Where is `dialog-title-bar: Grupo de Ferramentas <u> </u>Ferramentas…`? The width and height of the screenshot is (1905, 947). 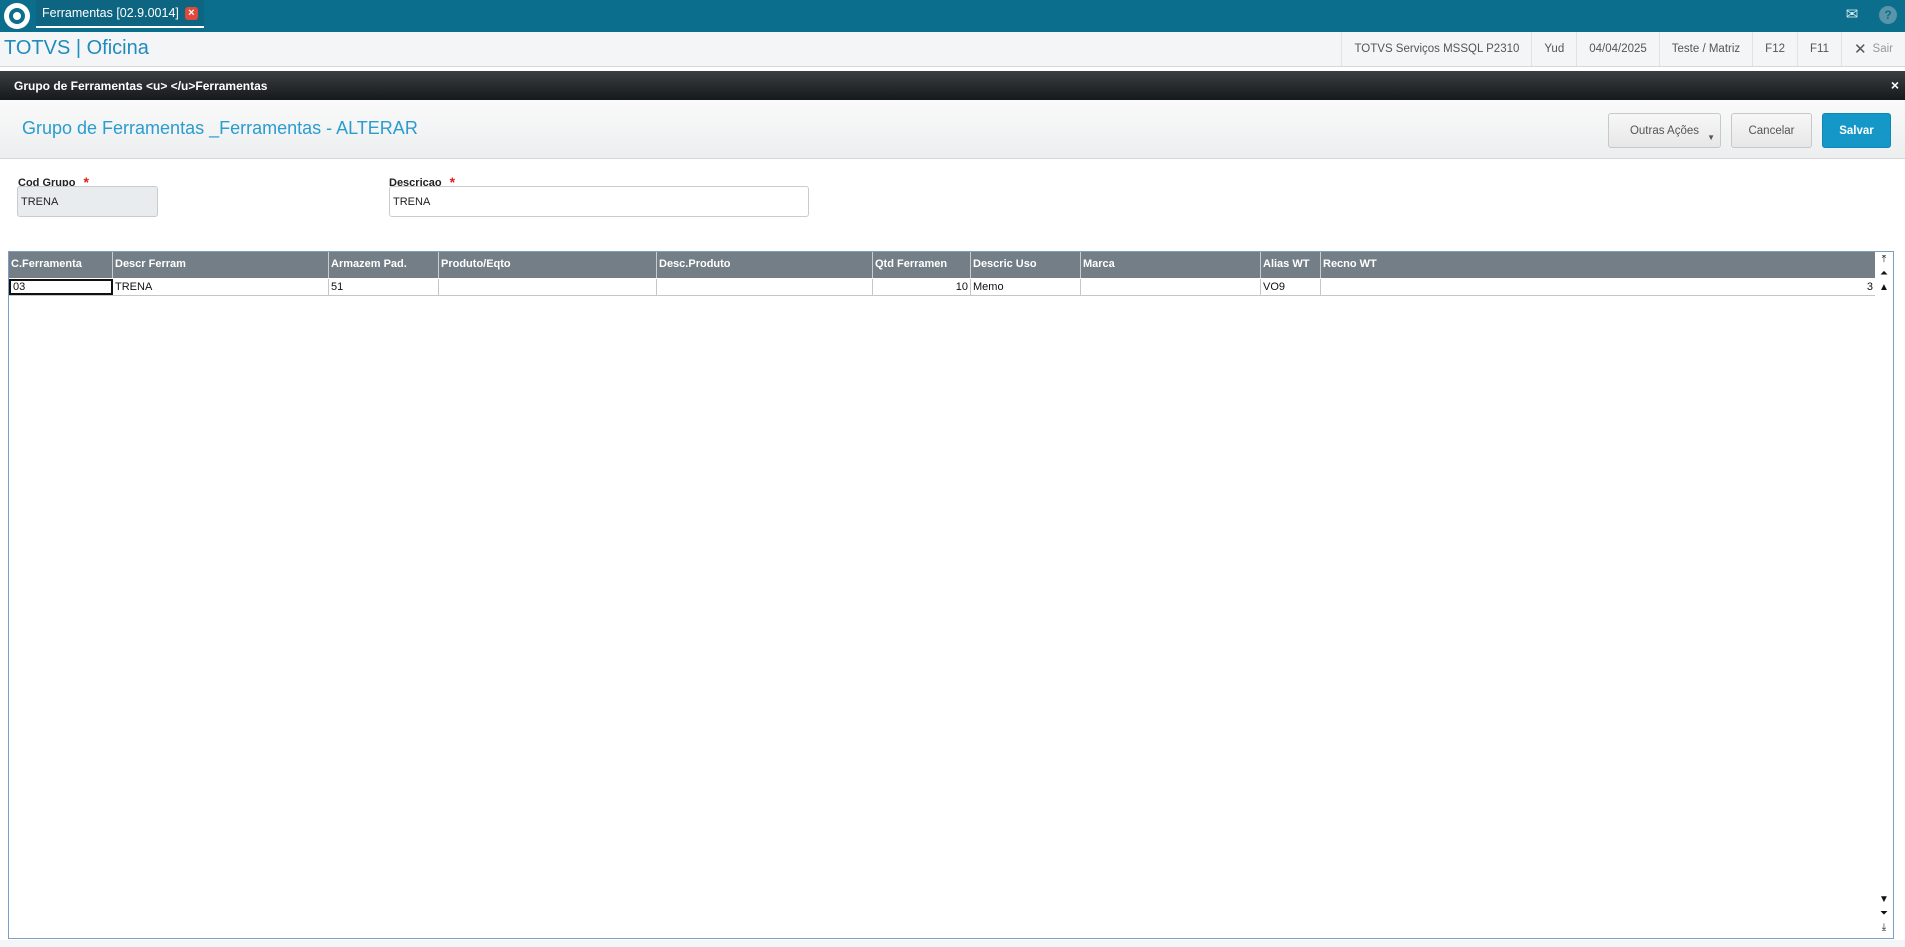
dialog-title-bar: Grupo de Ferramentas <u> </u>Ferramentas… is located at coordinates (952, 85).